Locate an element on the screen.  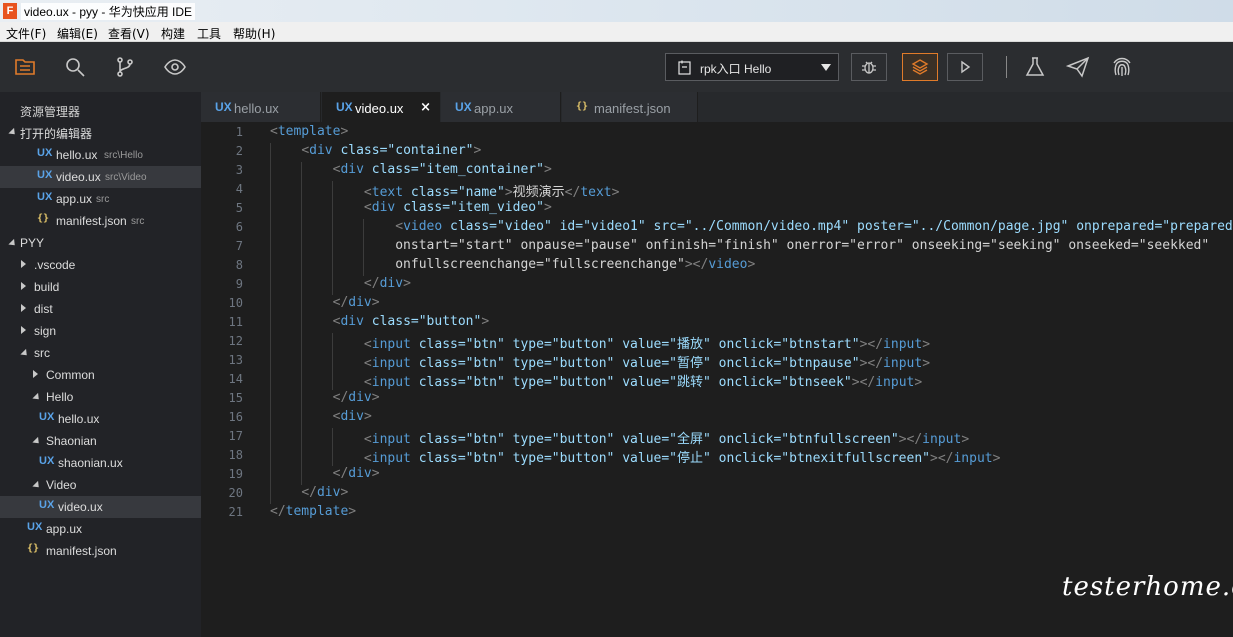
tab-app-ux: UX app.ux is located at coordinates (501, 107).